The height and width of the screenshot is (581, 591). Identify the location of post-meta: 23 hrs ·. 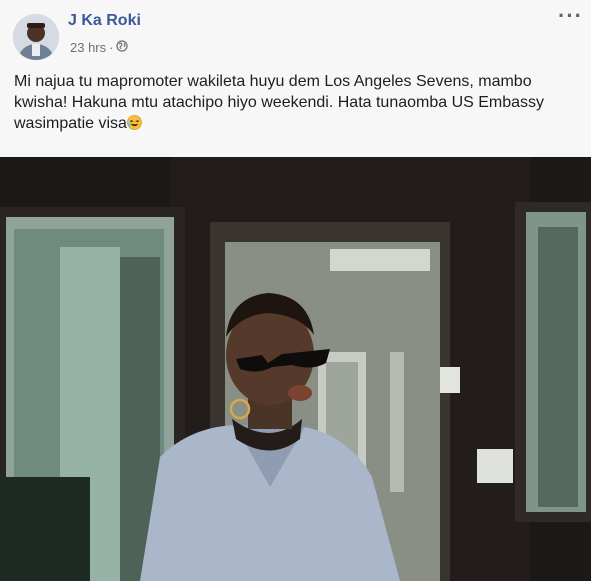
(99, 47).